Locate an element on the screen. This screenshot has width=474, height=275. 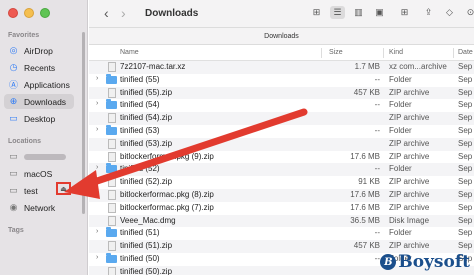
sidebar-item-airdrop: ◎ AirDrop is located at coordinates (39, 50).